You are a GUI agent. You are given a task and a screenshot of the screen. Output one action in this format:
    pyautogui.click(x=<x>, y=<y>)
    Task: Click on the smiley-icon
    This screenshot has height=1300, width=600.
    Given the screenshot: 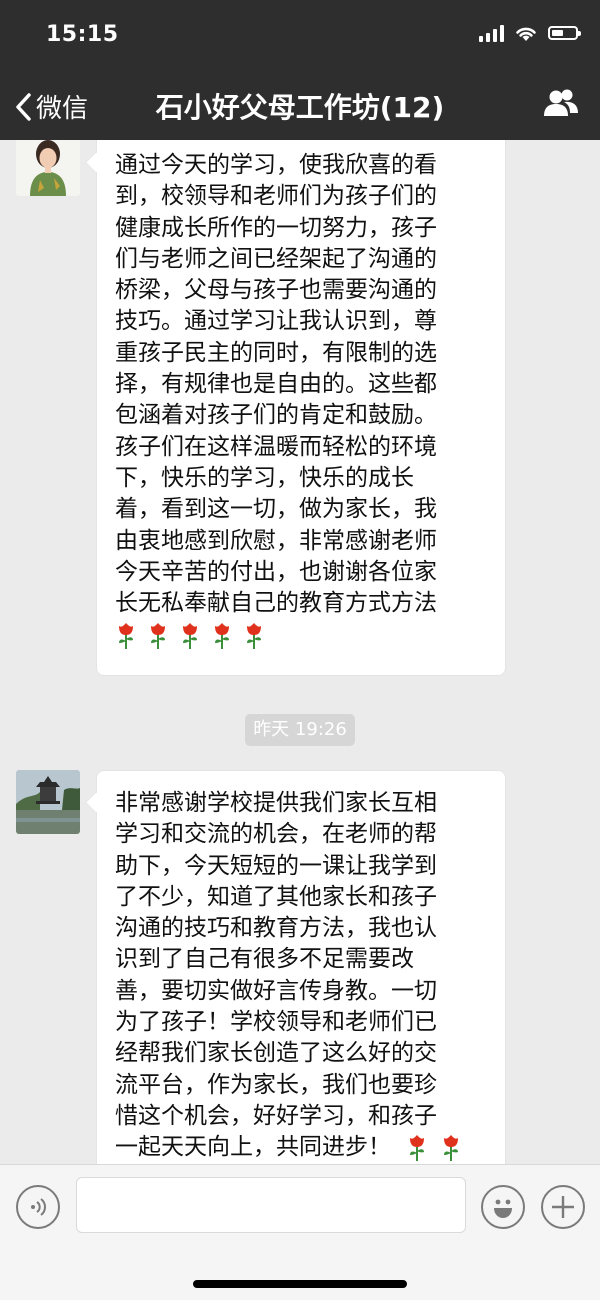 What is the action you would take?
    pyautogui.click(x=503, y=1208)
    